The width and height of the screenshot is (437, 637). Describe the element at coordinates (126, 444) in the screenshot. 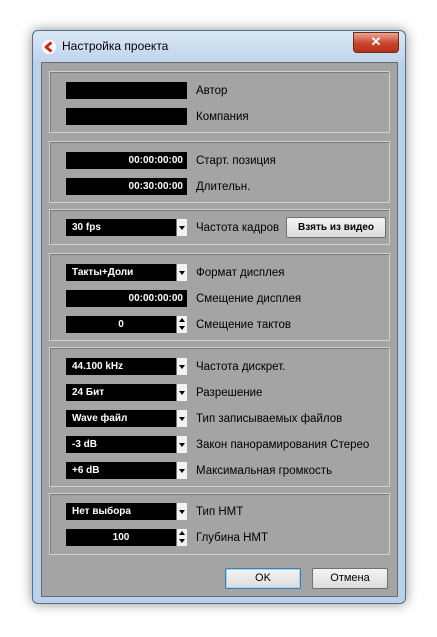

I see `pan-law-select: -3 dB` at that location.